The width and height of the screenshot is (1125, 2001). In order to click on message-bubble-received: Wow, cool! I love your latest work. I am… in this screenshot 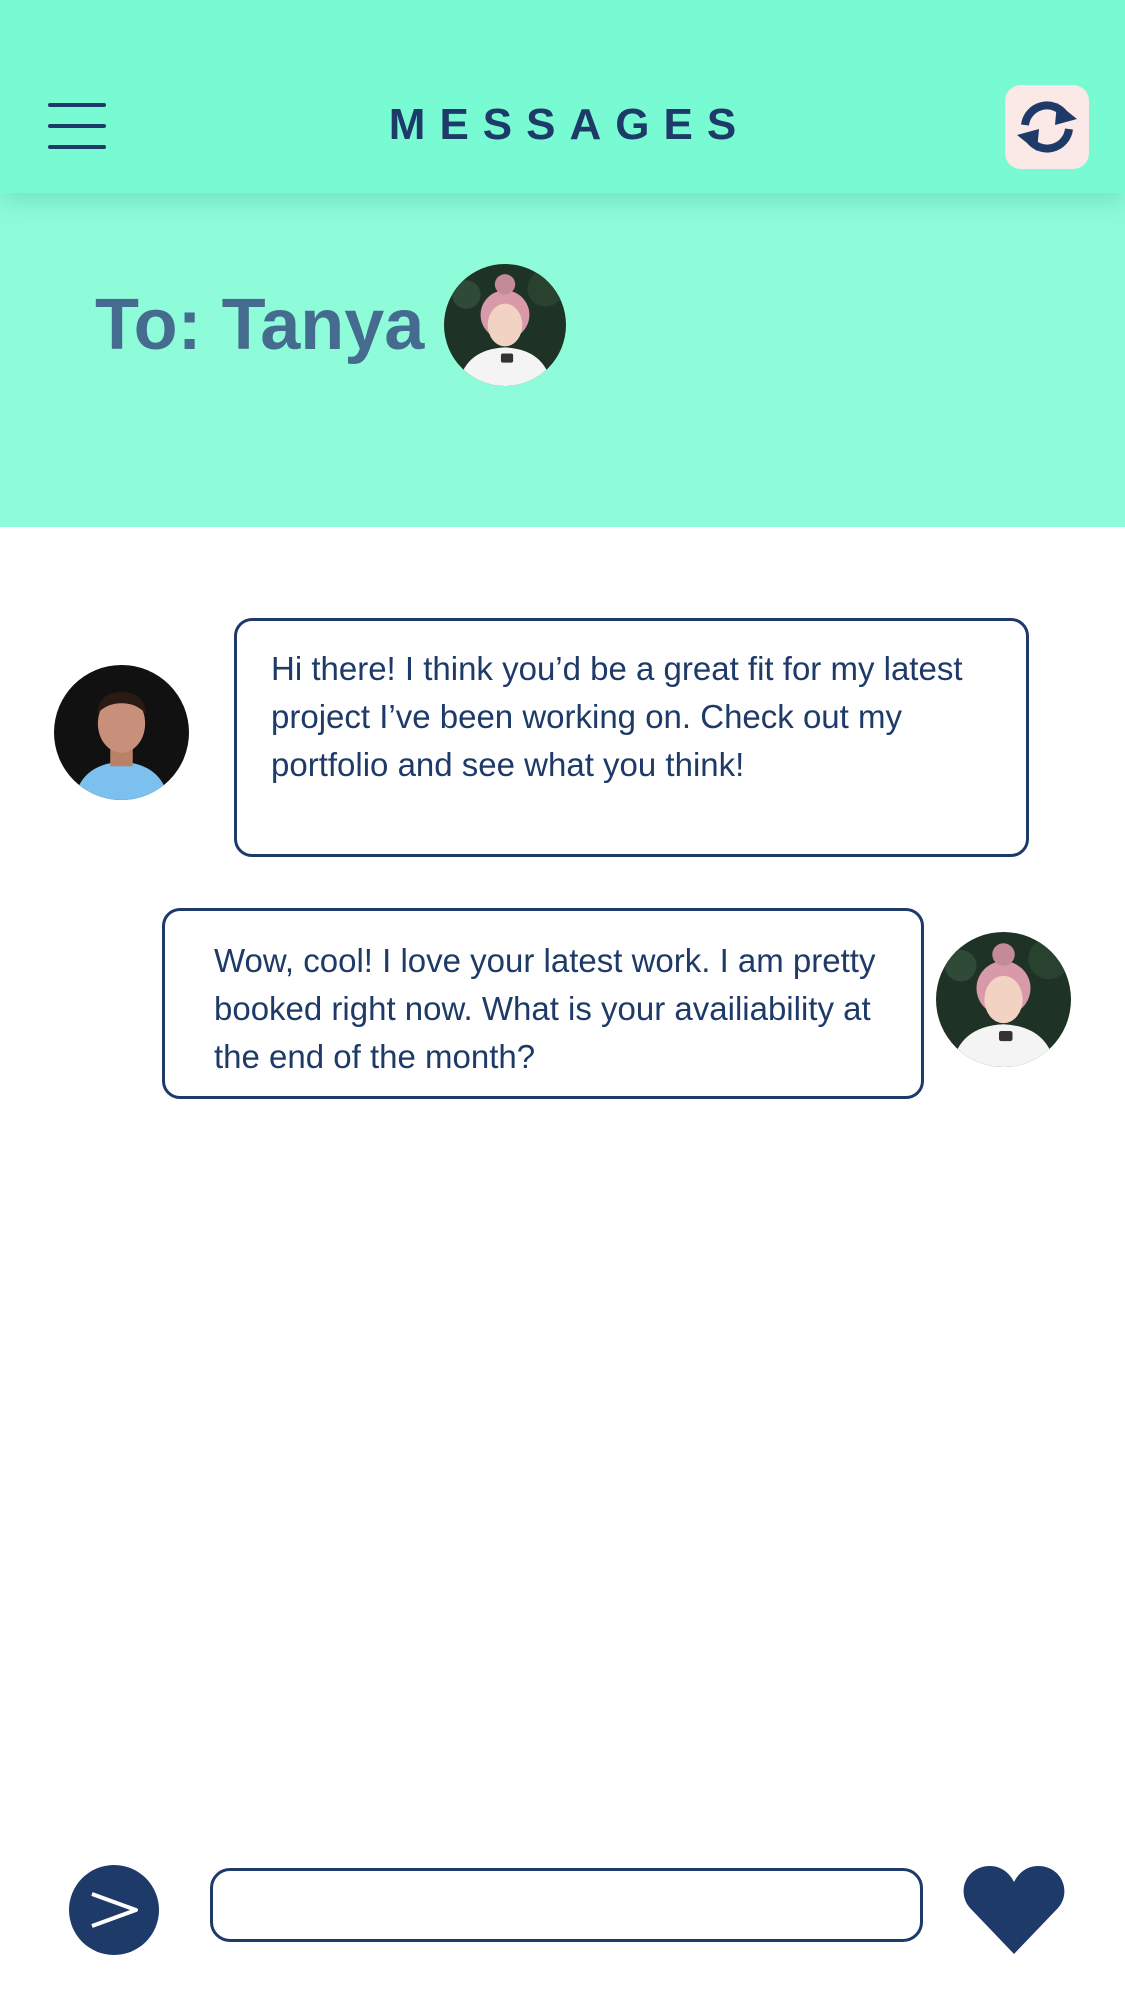, I will do `click(543, 1003)`.